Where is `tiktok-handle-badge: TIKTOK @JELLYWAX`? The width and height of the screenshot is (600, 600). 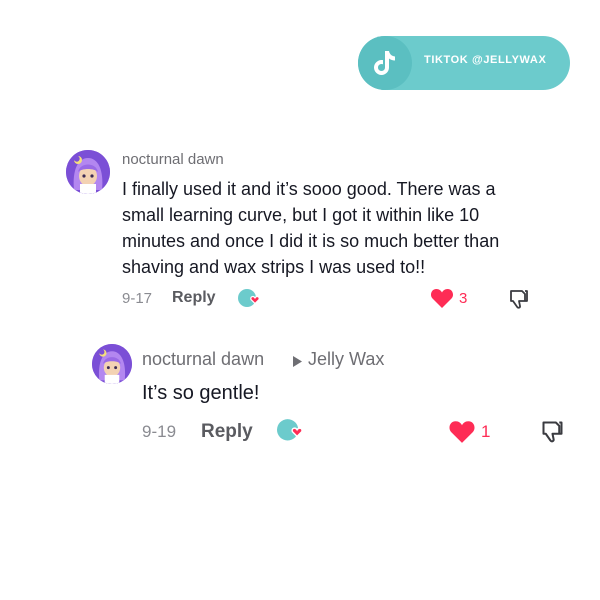
tiktok-handle-badge: TIKTOK @JELLYWAX is located at coordinates (464, 63).